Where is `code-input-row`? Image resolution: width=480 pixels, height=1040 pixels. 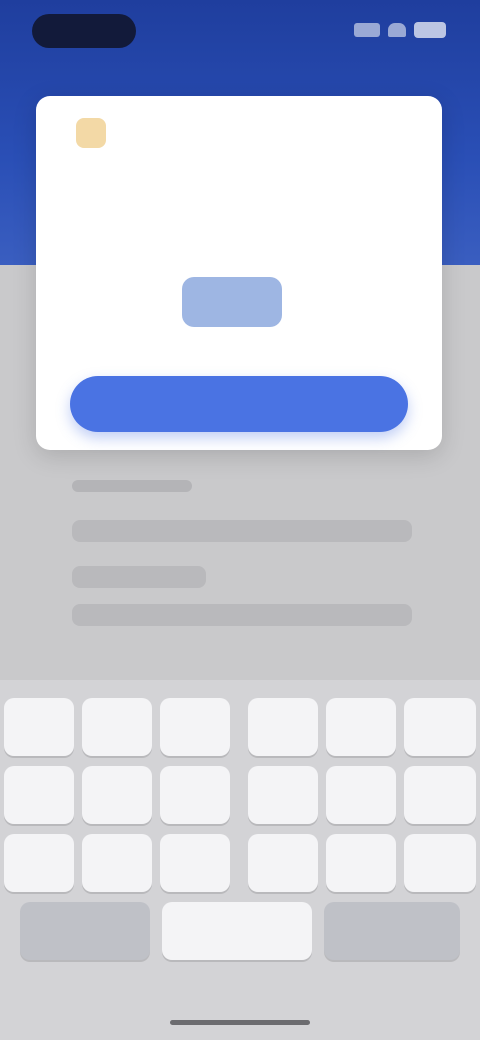 code-input-row is located at coordinates (239, 302).